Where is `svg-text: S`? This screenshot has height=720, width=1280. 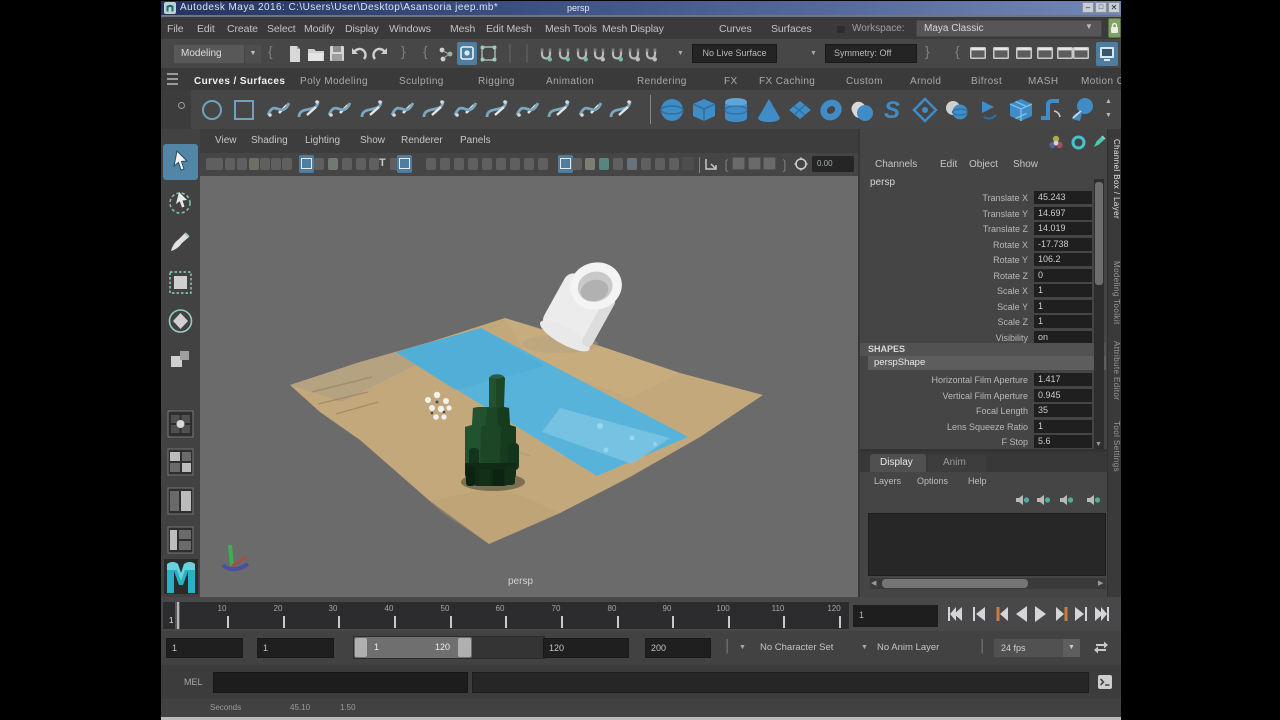
svg-text: S is located at coordinates (892, 110).